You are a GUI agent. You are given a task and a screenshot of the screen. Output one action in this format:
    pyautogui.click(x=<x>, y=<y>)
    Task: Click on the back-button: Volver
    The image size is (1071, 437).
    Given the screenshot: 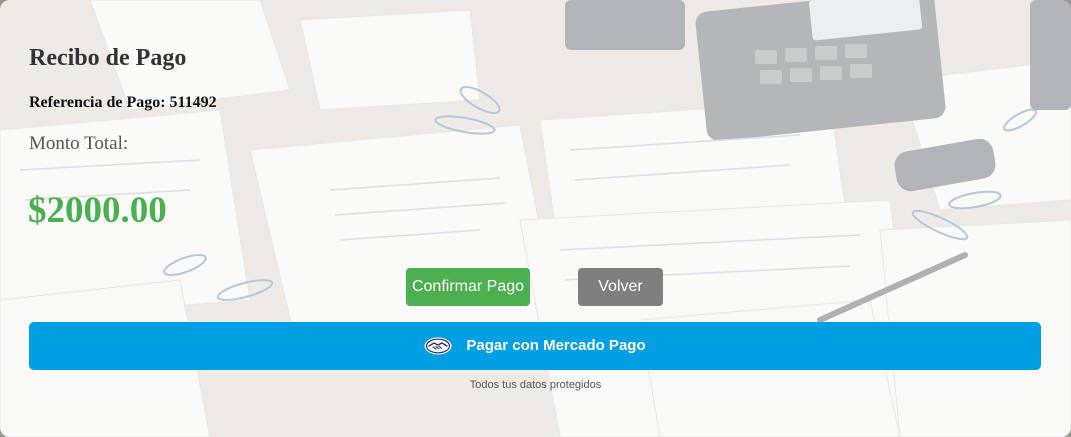 What is the action you would take?
    pyautogui.click(x=620, y=287)
    